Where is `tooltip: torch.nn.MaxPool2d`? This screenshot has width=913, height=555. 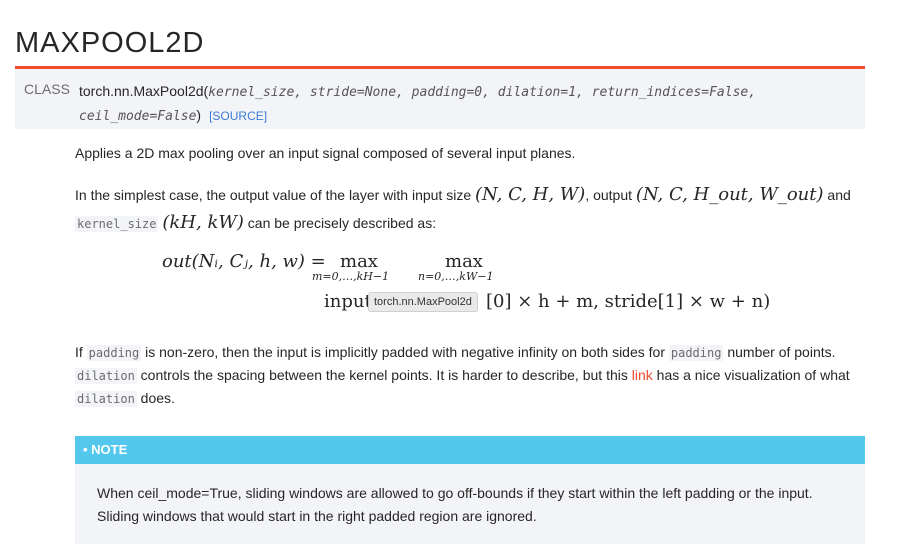 tooltip: torch.nn.MaxPool2d is located at coordinates (423, 302).